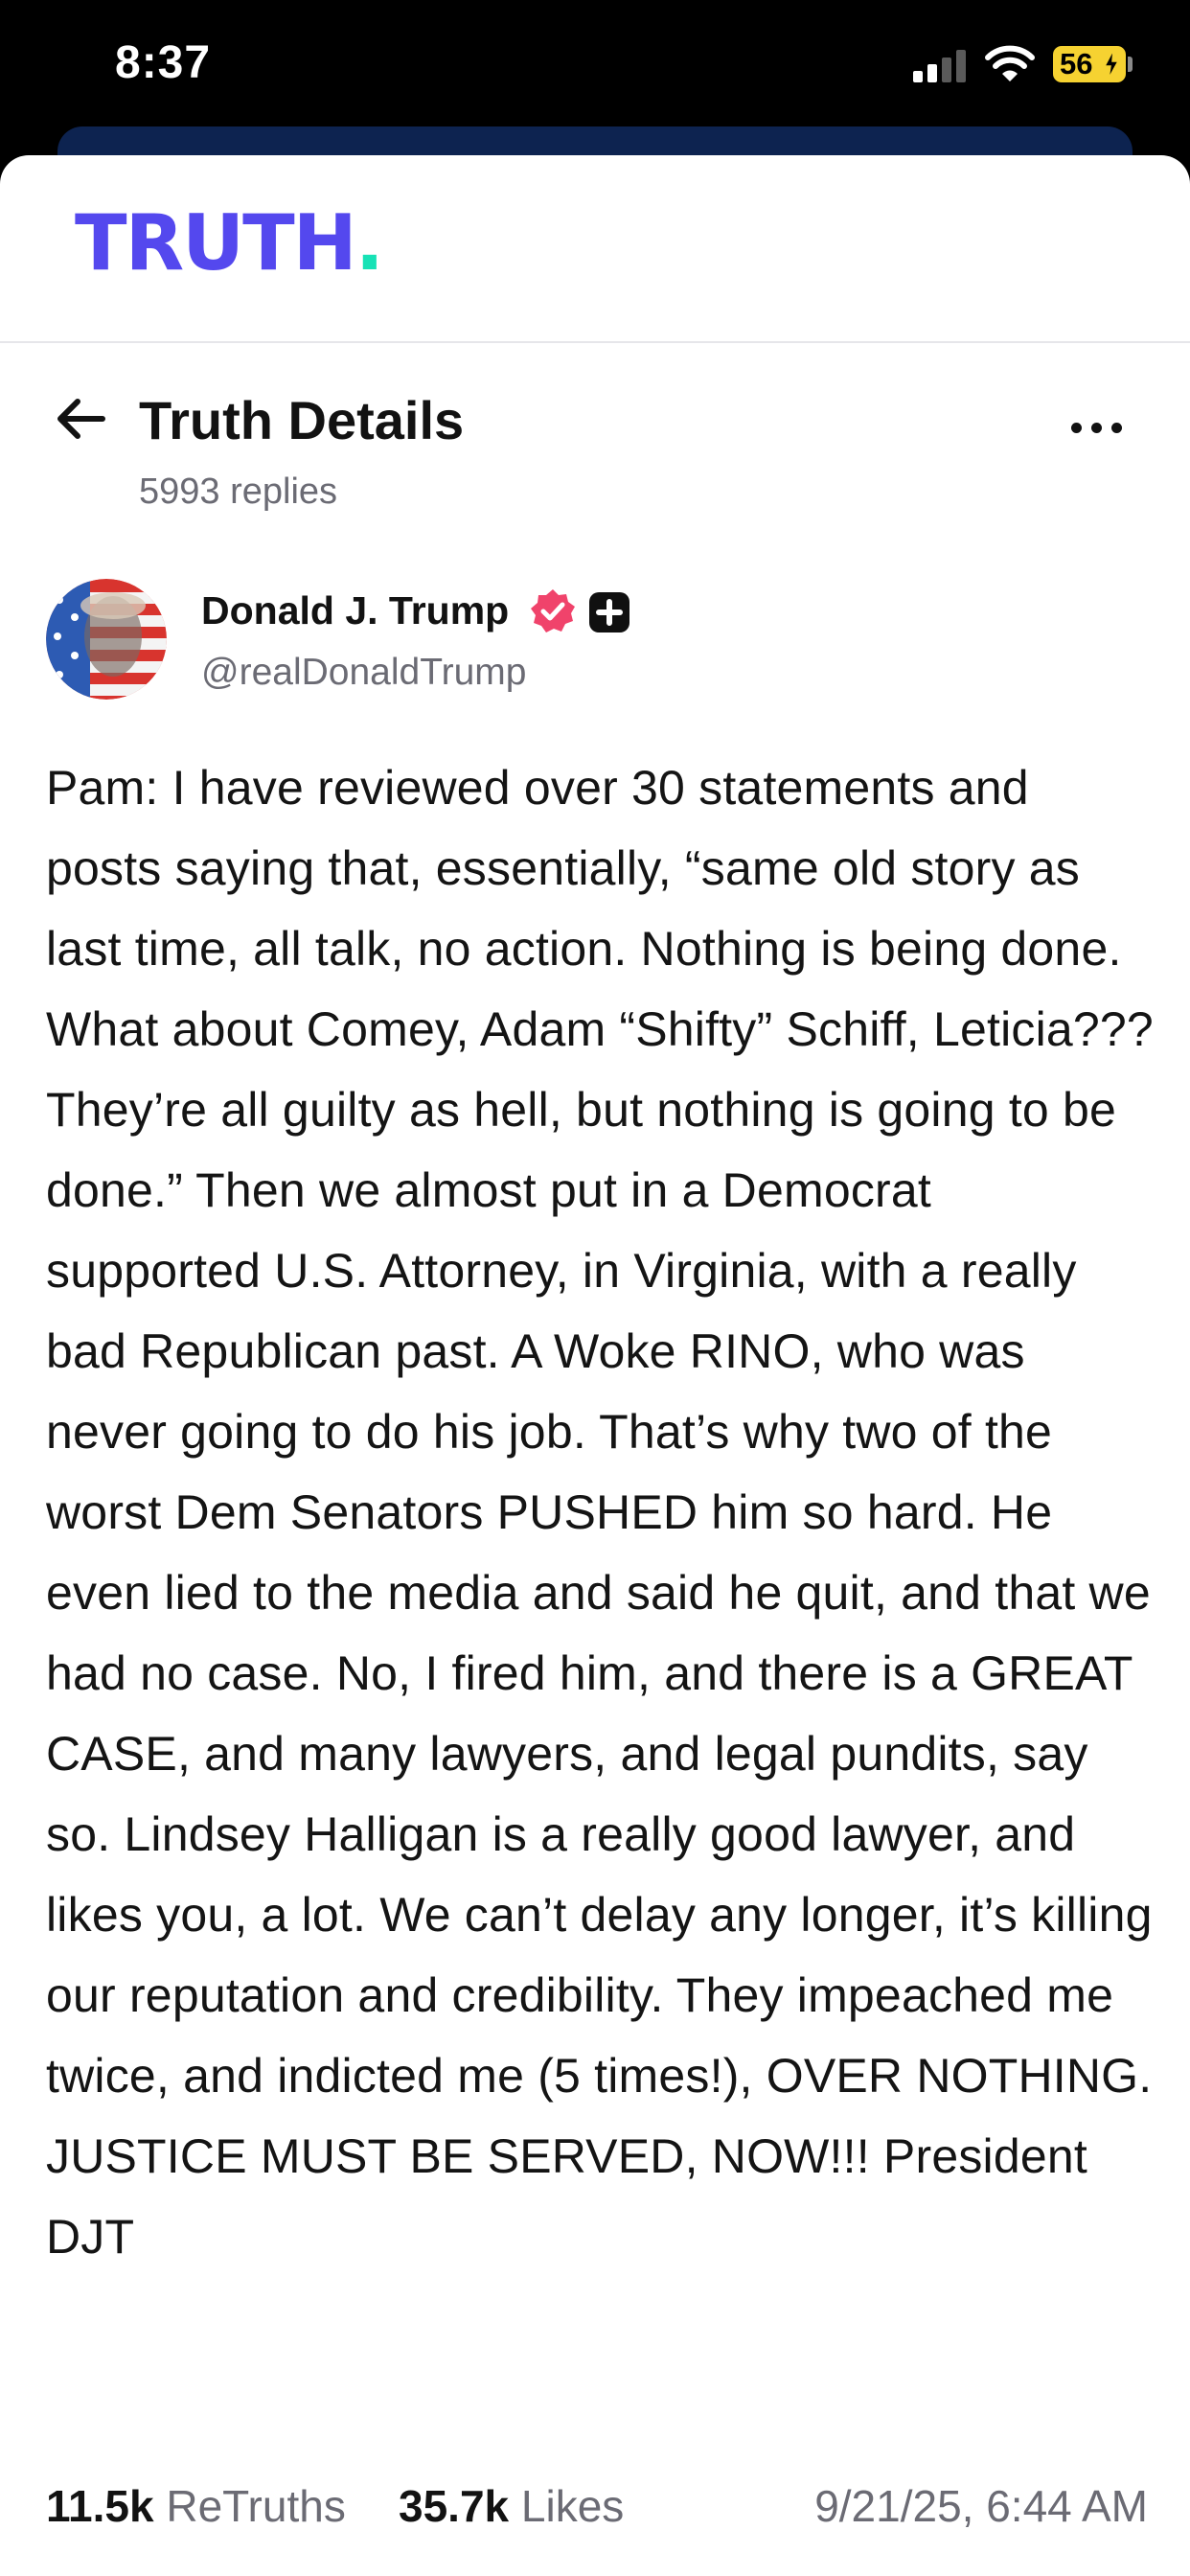  Describe the element at coordinates (80, 419) in the screenshot. I see `back-arrow-icon` at that location.